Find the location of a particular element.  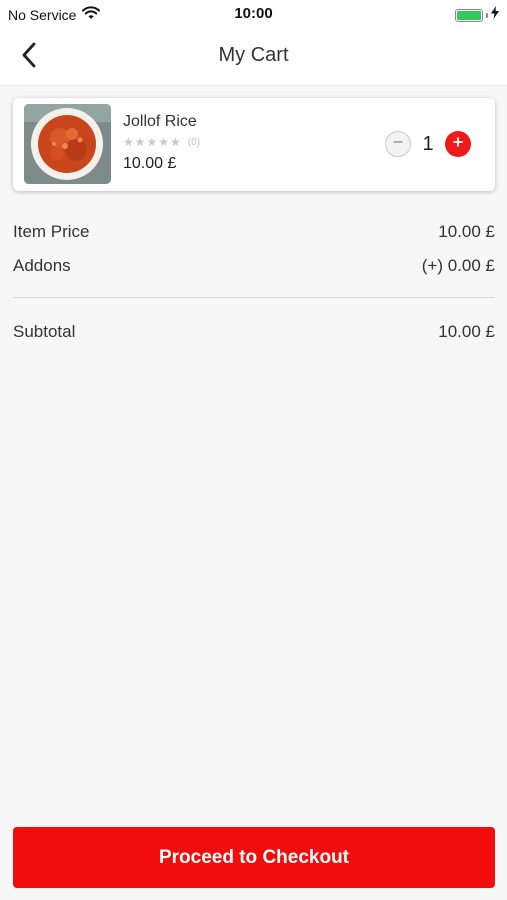

status-battery-group is located at coordinates (477, 15).